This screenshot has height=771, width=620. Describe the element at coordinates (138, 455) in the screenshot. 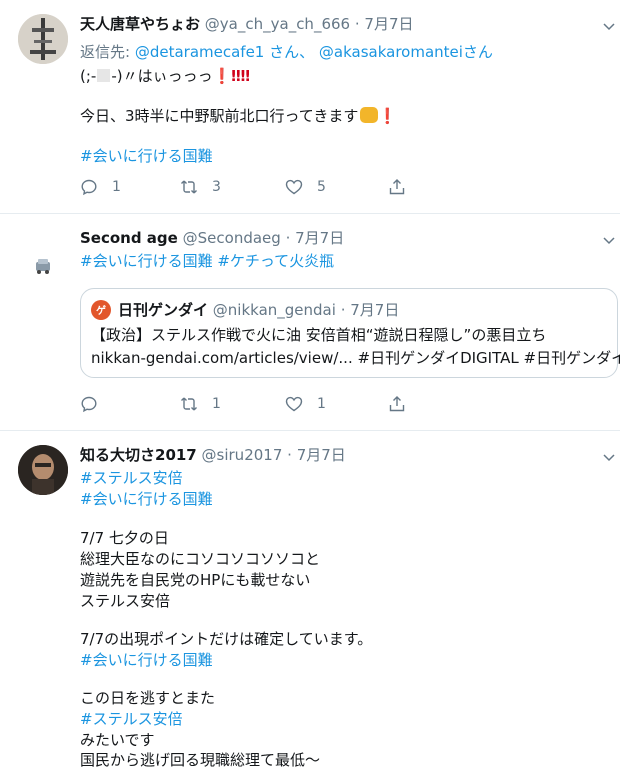

I see `user-name: 知る大切さ2017` at that location.